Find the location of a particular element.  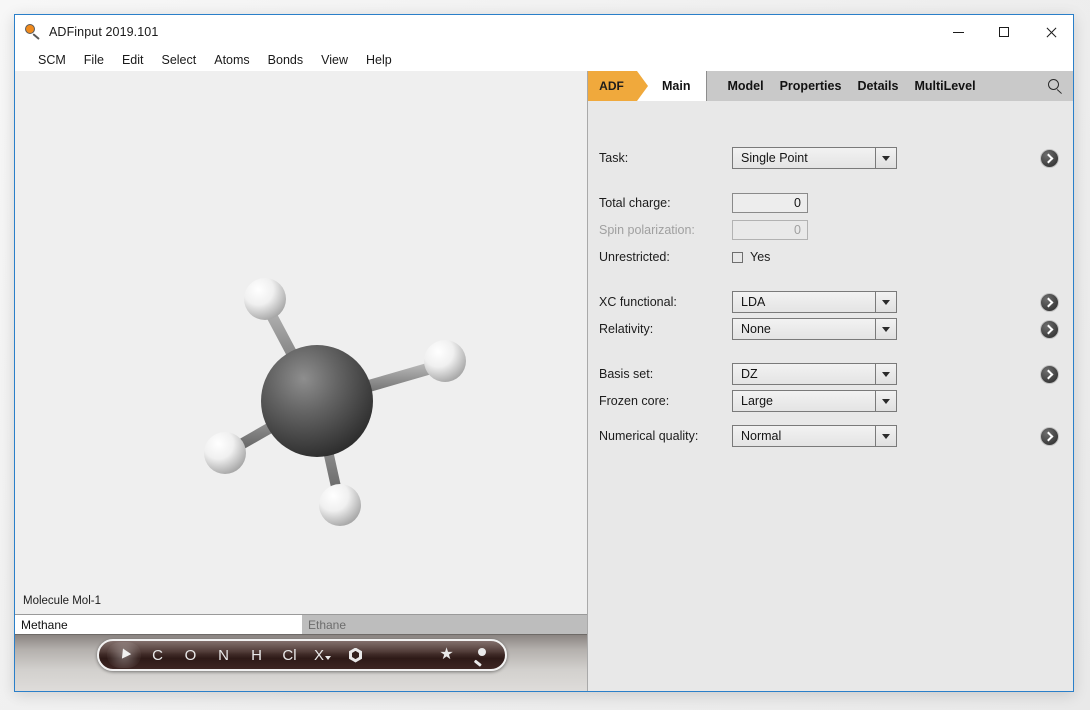

row-relativity: Relativity: None is located at coordinates (830, 329).